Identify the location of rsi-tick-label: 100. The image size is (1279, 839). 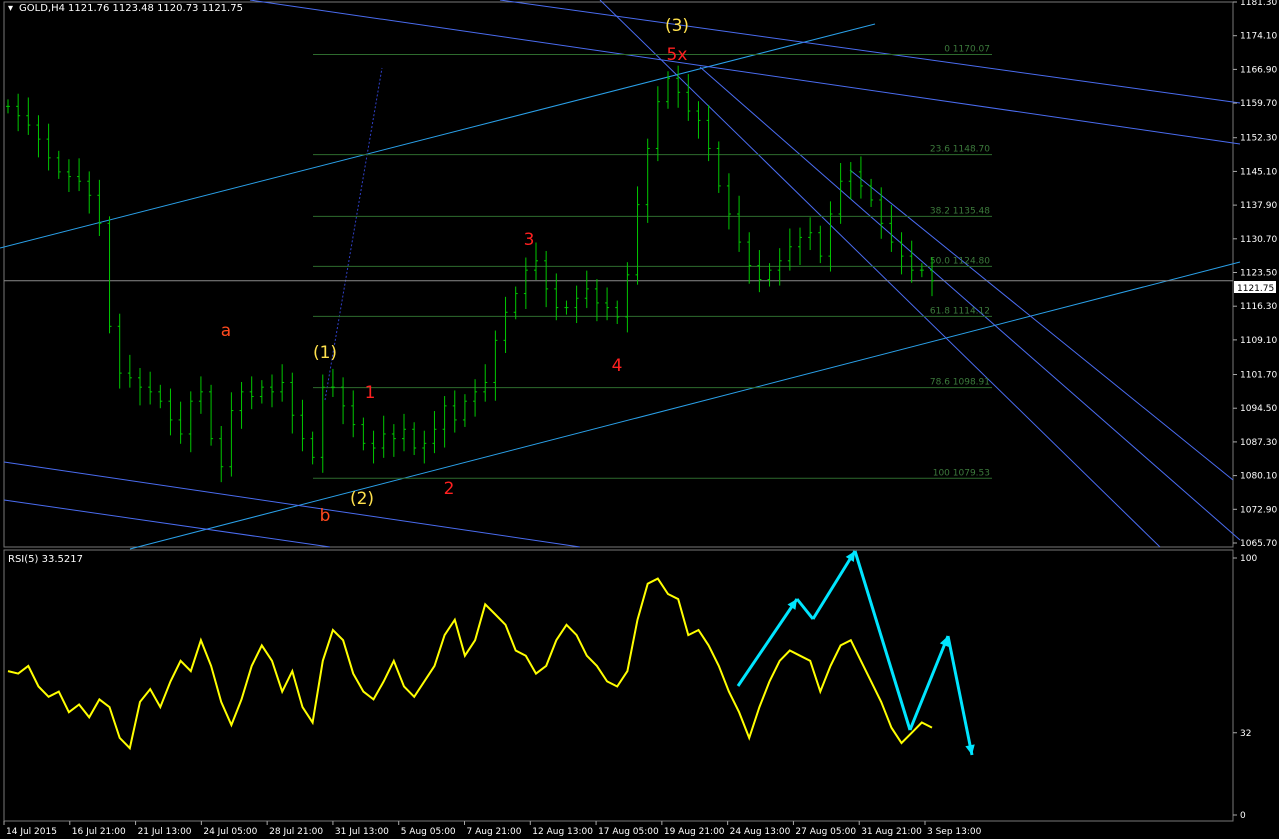
(1248, 559).